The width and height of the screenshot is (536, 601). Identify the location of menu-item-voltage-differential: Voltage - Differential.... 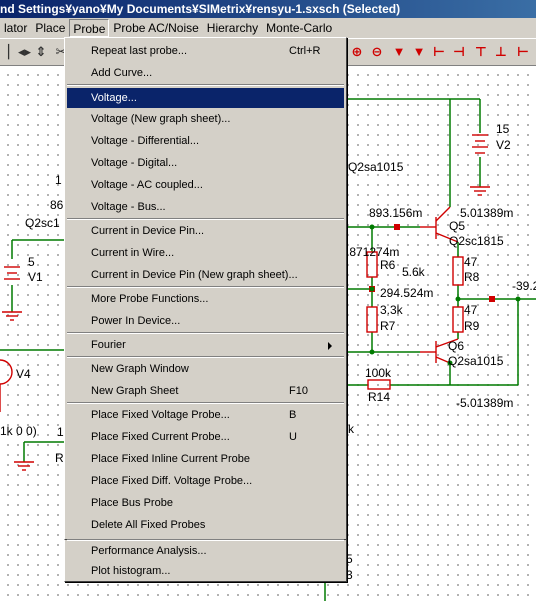
(205, 141).